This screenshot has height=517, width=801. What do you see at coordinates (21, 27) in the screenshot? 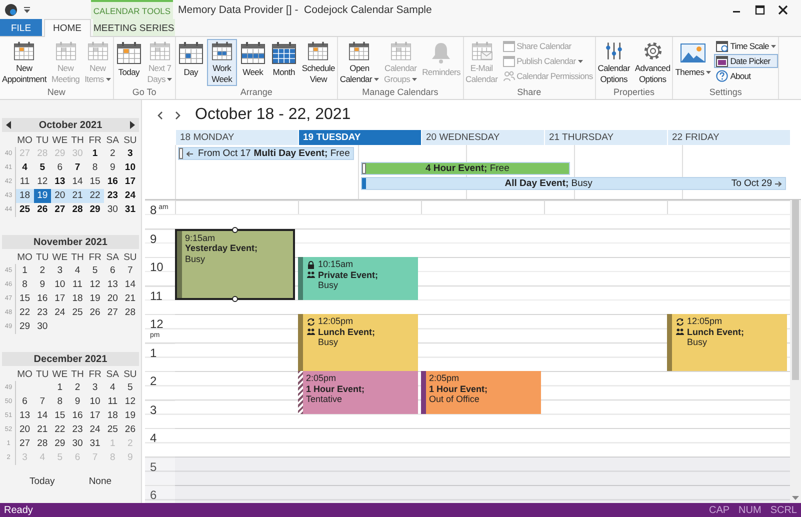
I see `file-tab: FILE` at bounding box center [21, 27].